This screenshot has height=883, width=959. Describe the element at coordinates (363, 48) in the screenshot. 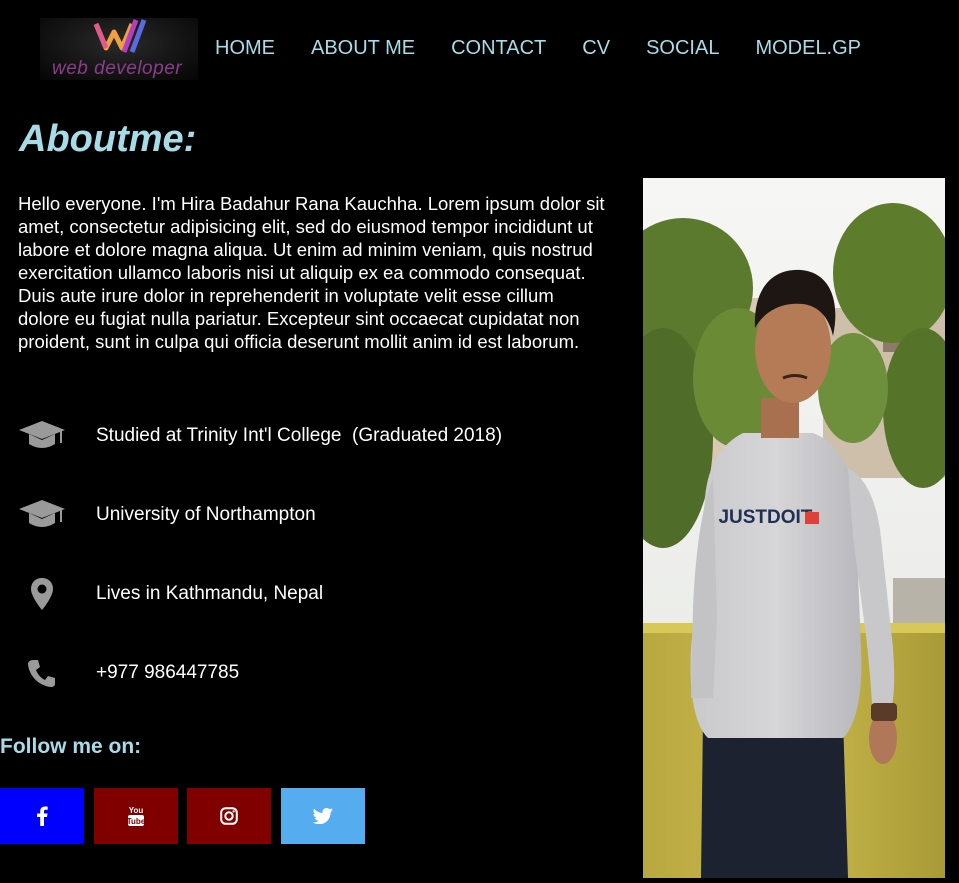

I see `nav-about-me: ABOUT ME` at that location.